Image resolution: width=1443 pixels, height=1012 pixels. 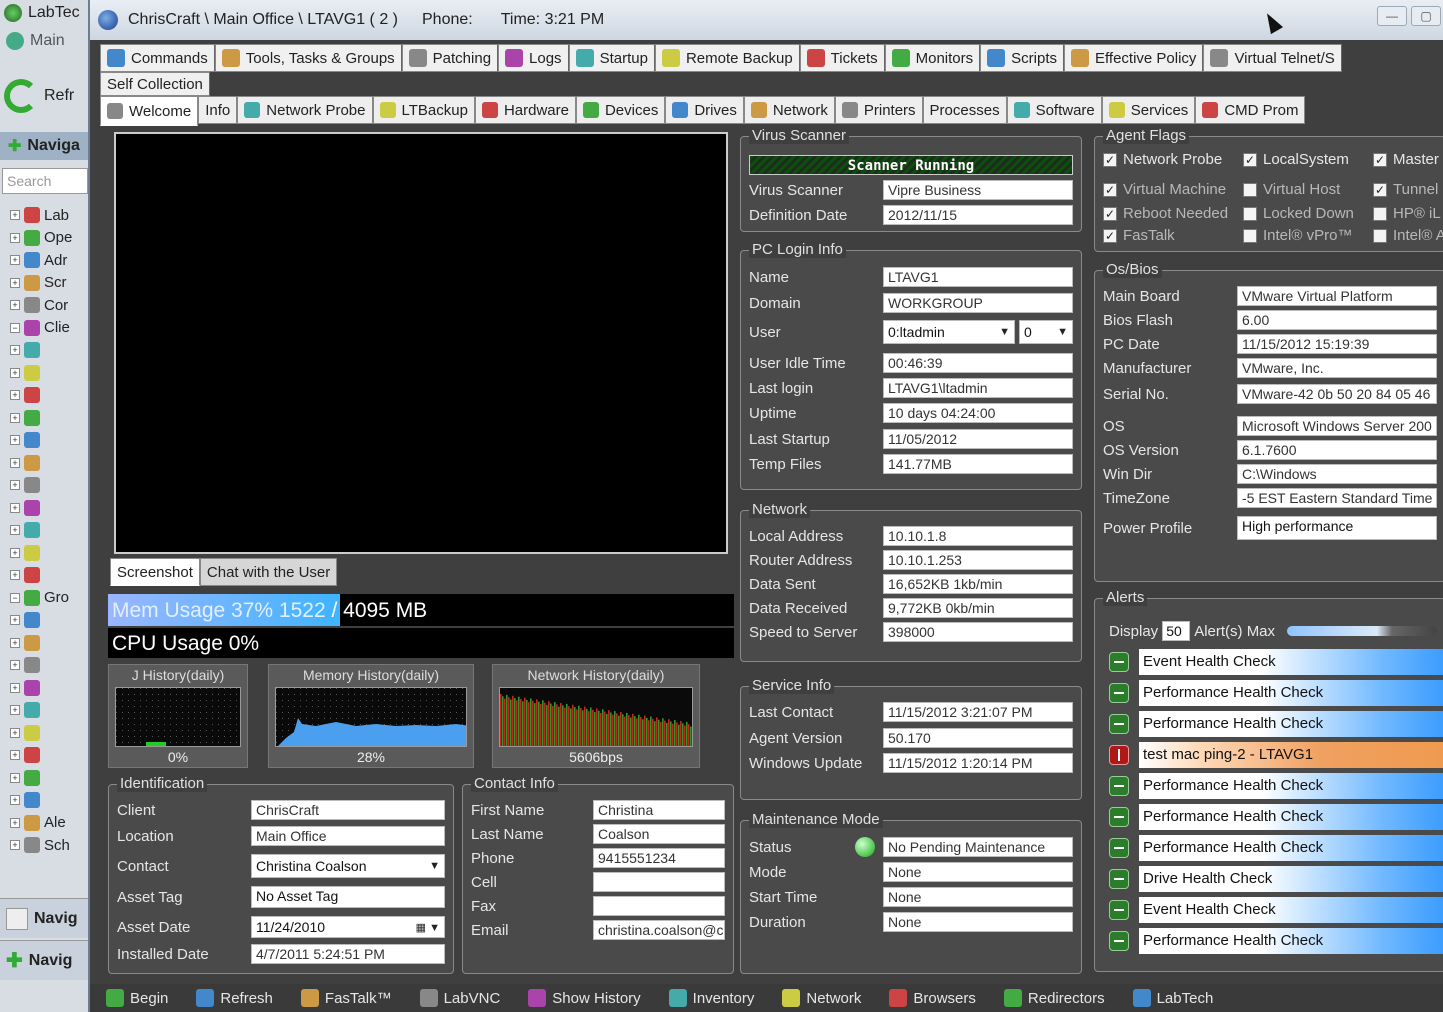 What do you see at coordinates (35, 41) in the screenshot?
I see `bg-main-menu: Main` at bounding box center [35, 41].